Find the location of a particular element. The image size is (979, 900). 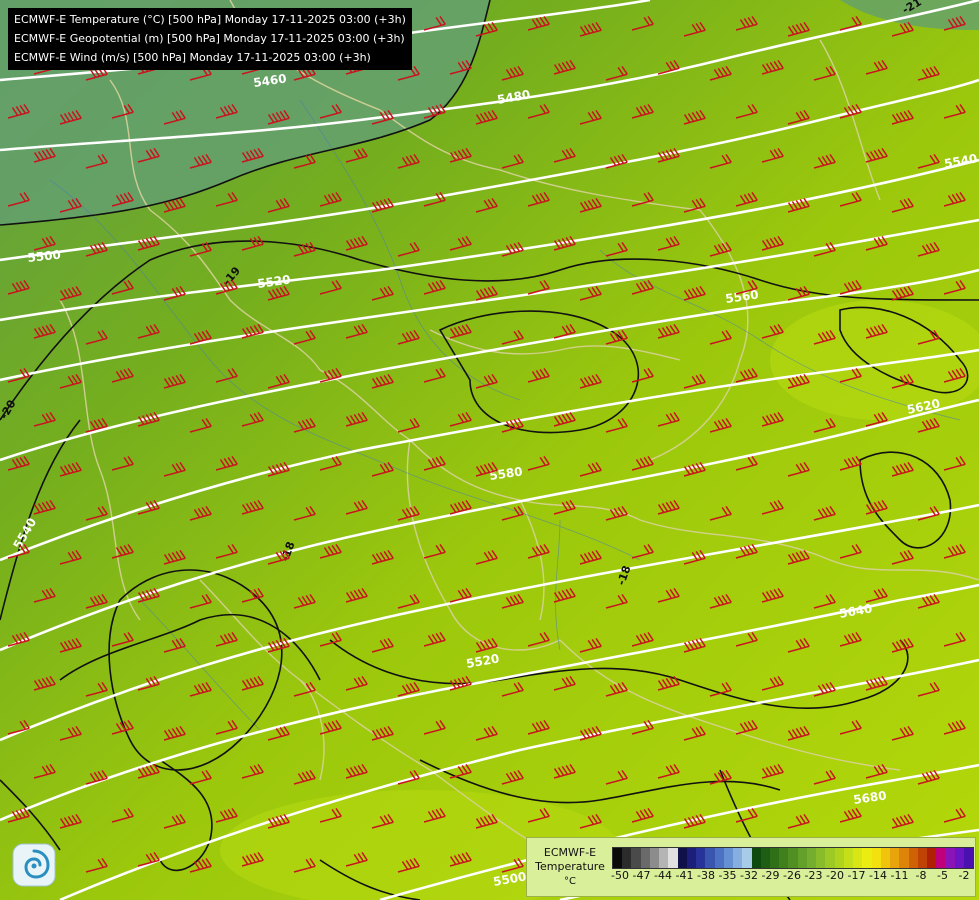

legend-tick-label: -47 is located at coordinates (641, 875).